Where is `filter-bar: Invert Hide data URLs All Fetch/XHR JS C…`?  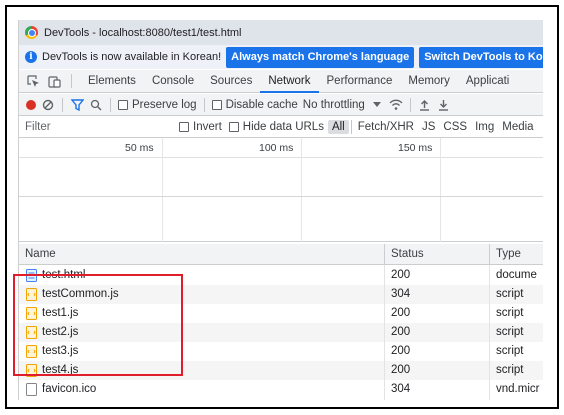
filter-bar: Invert Hide data URLs All Fetch/XHR JS C… is located at coordinates (281, 127).